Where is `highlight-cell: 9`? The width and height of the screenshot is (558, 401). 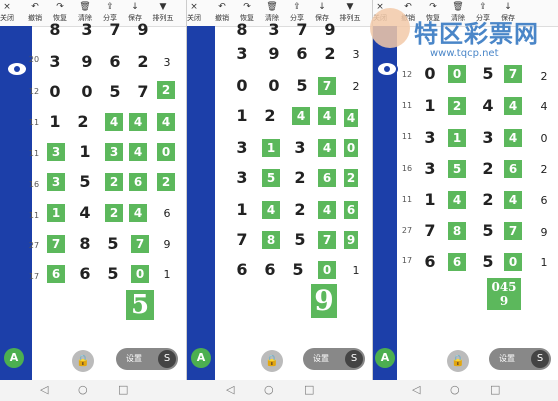 highlight-cell: 9 is located at coordinates (351, 240).